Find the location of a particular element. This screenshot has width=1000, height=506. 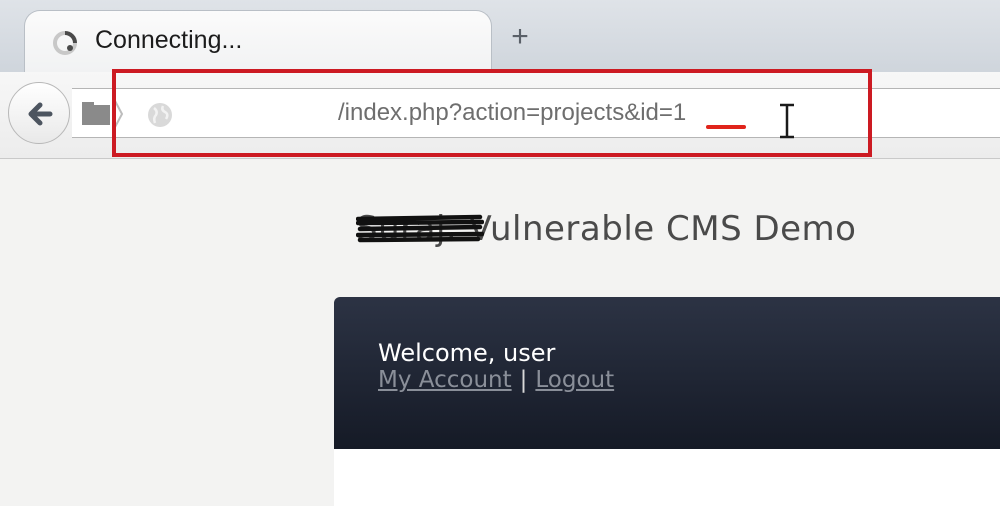

site-title-text: Vulnerable CMS Demo is located at coordinates (657, 229).